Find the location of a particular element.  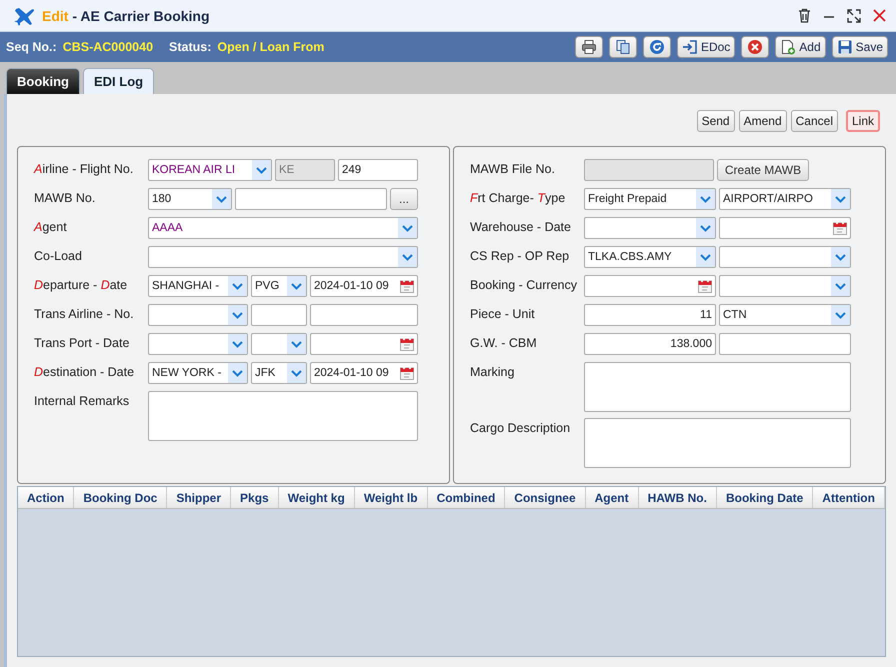

column-header: Consignee is located at coordinates (545, 497).